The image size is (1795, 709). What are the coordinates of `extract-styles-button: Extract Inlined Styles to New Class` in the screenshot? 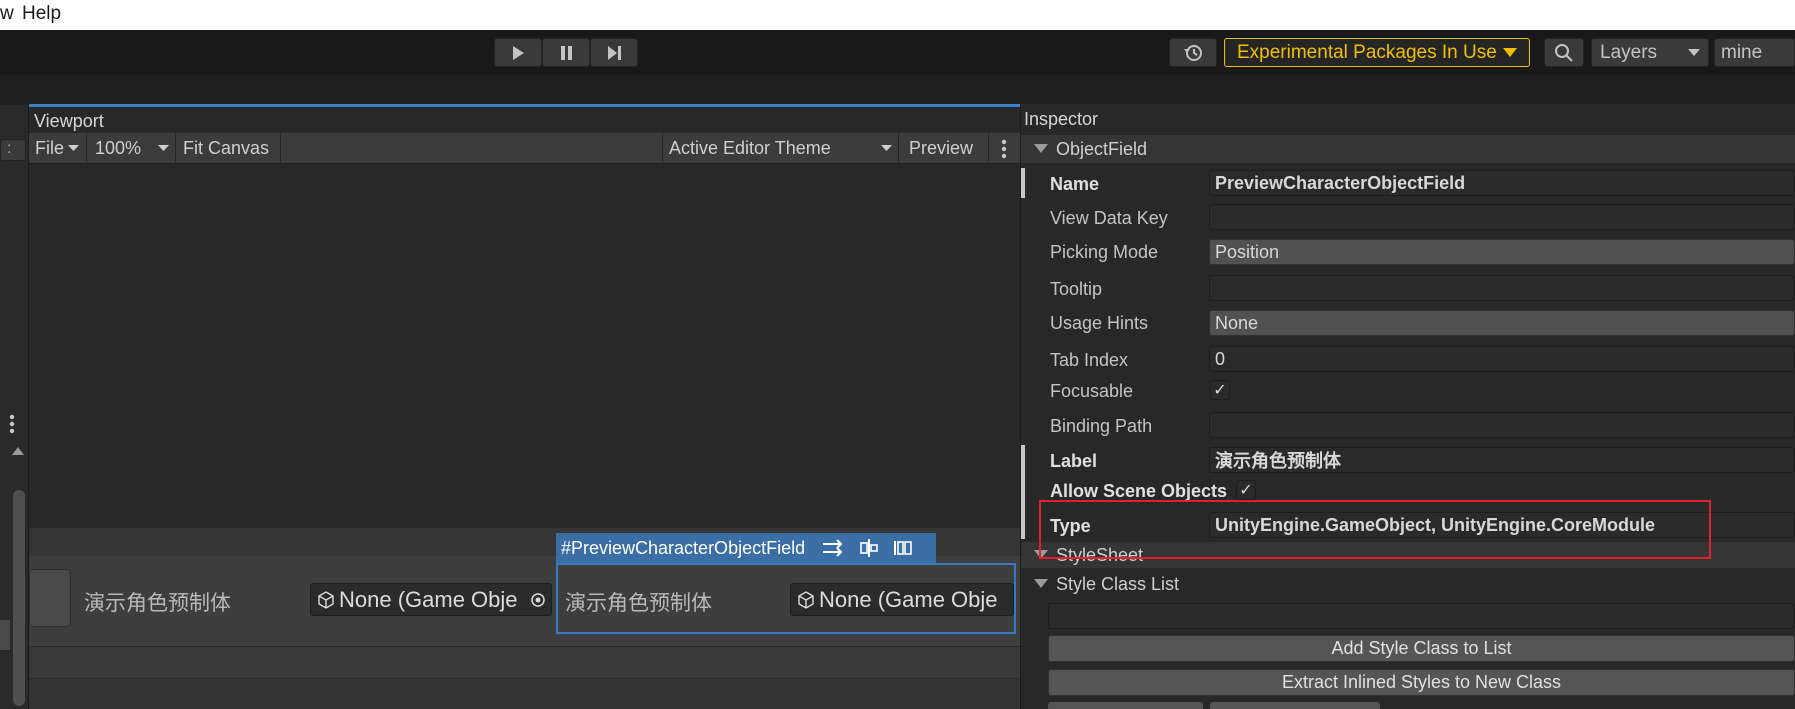 It's located at (1421, 682).